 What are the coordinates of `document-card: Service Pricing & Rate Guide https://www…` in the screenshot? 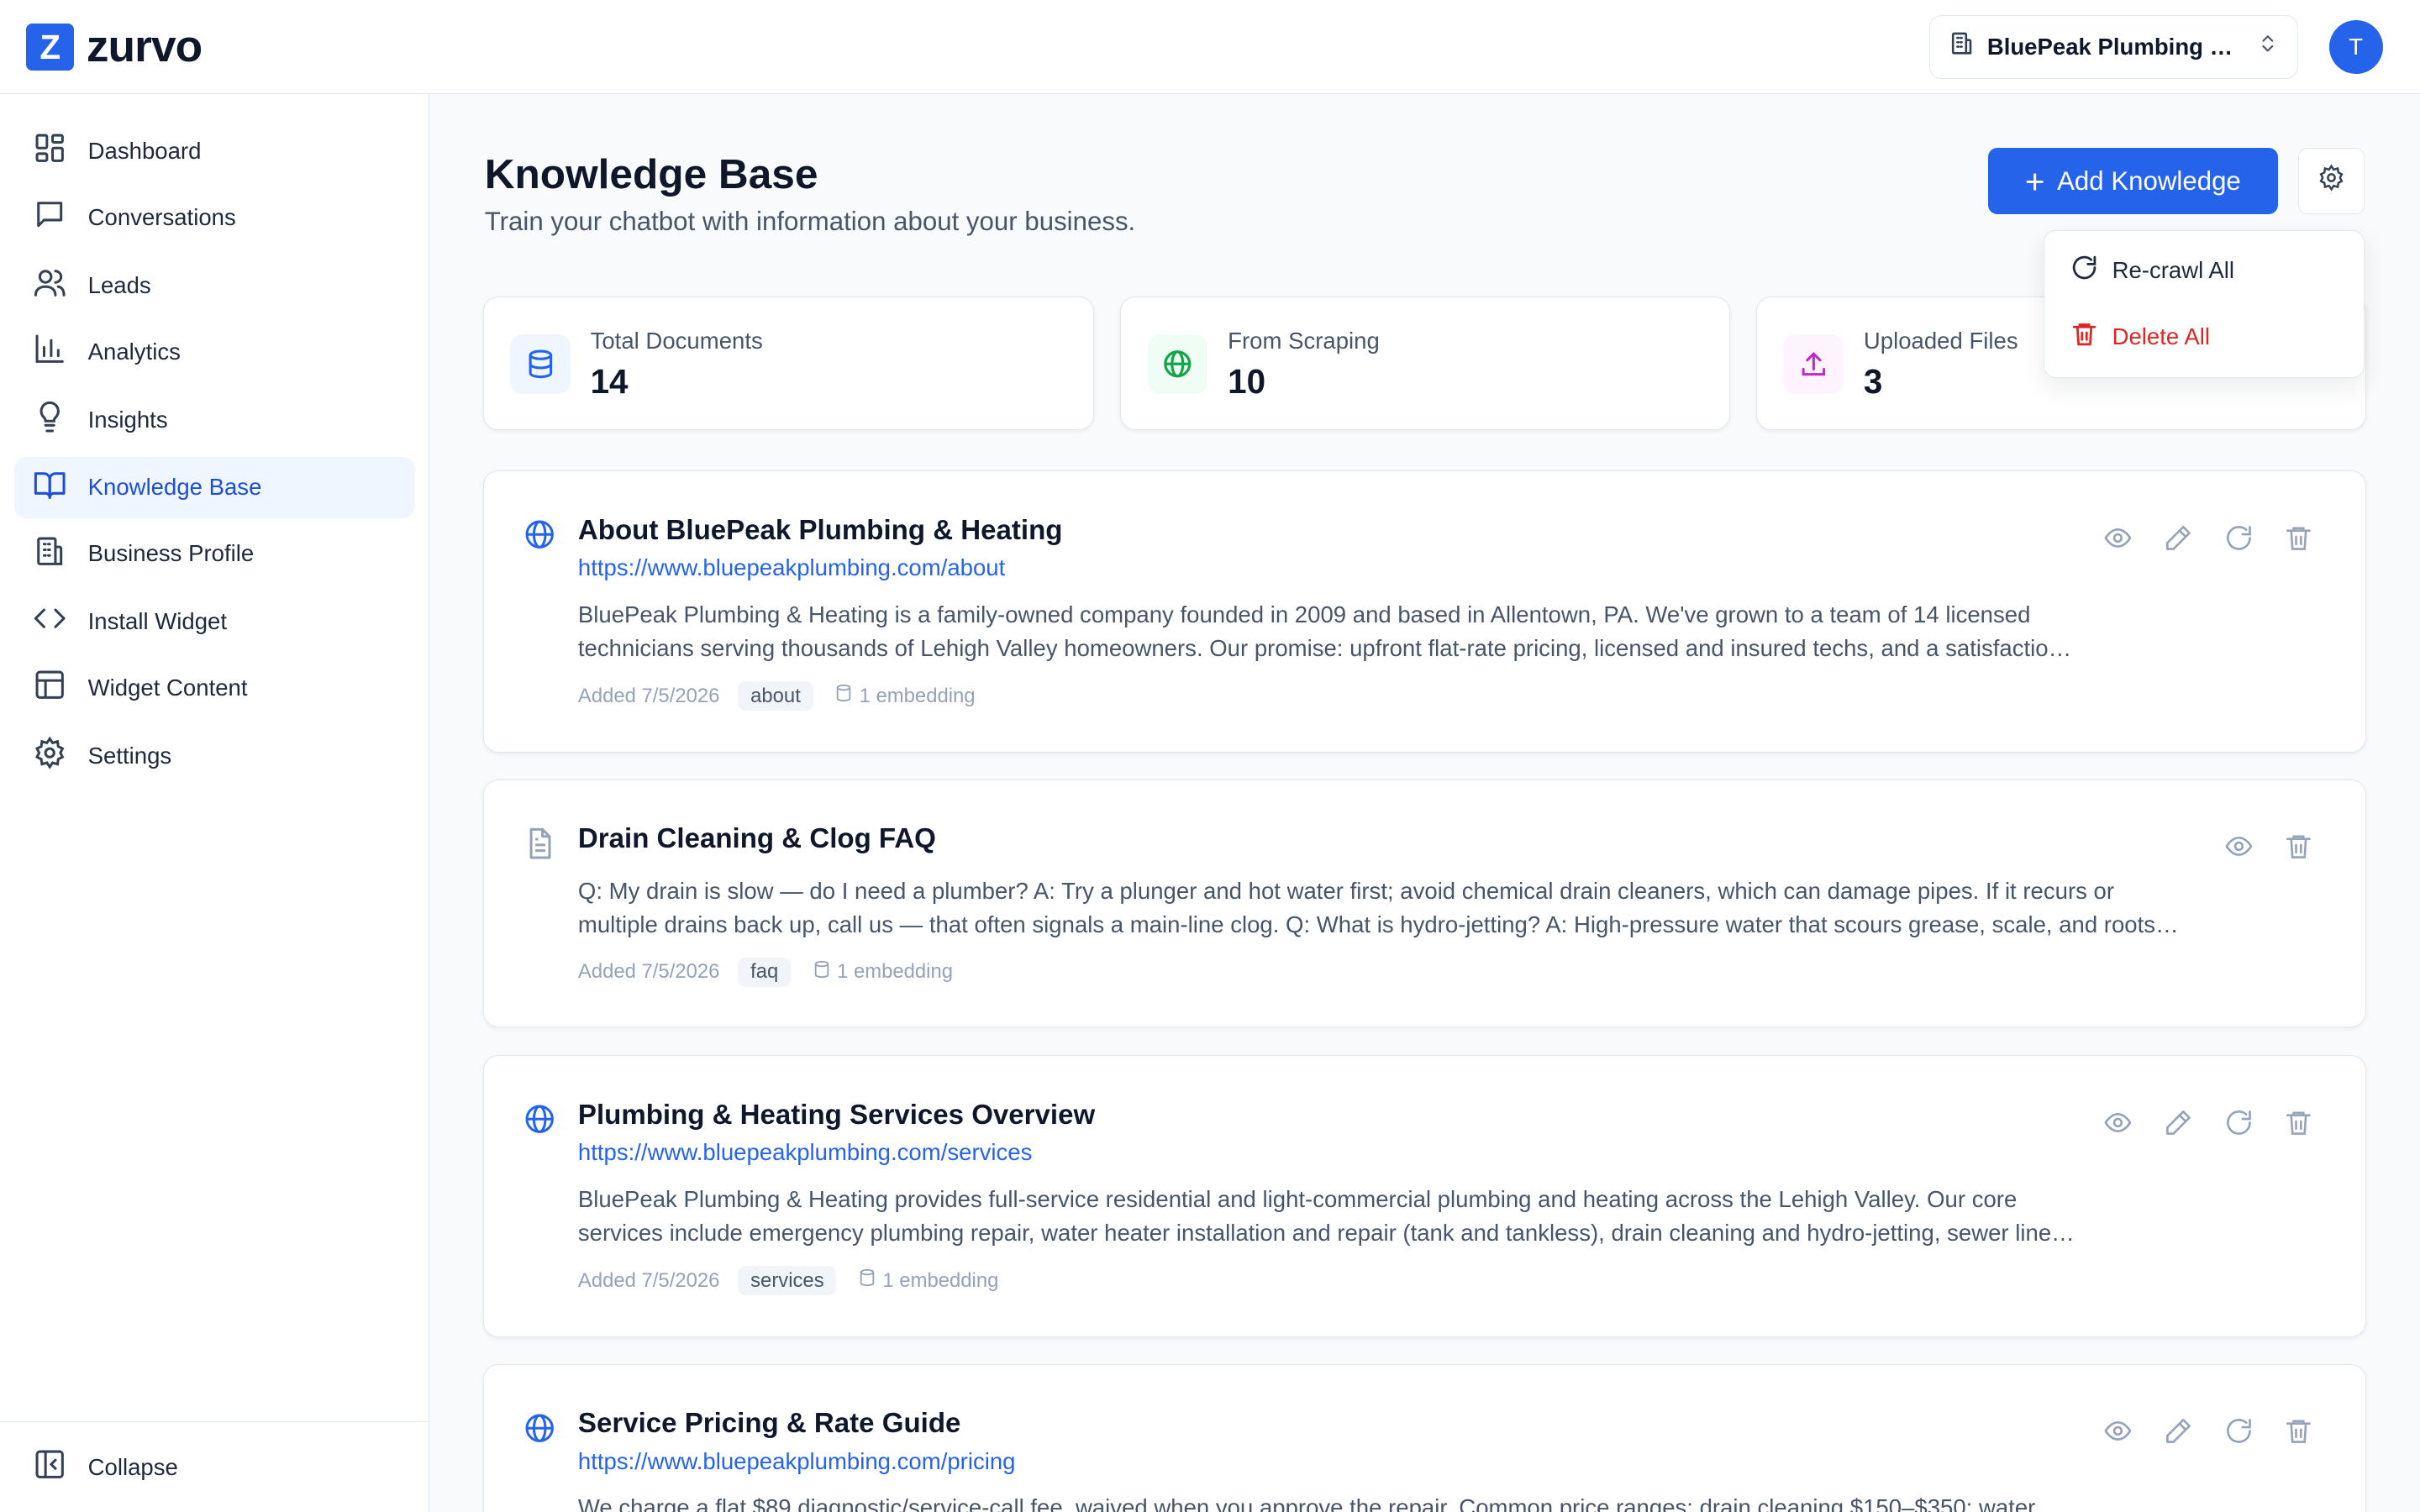 It's located at (1424, 1437).